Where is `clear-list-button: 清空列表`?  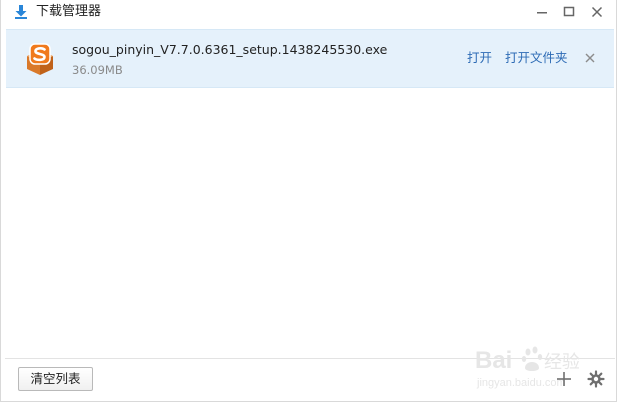 clear-list-button: 清空列表 is located at coordinates (55, 379).